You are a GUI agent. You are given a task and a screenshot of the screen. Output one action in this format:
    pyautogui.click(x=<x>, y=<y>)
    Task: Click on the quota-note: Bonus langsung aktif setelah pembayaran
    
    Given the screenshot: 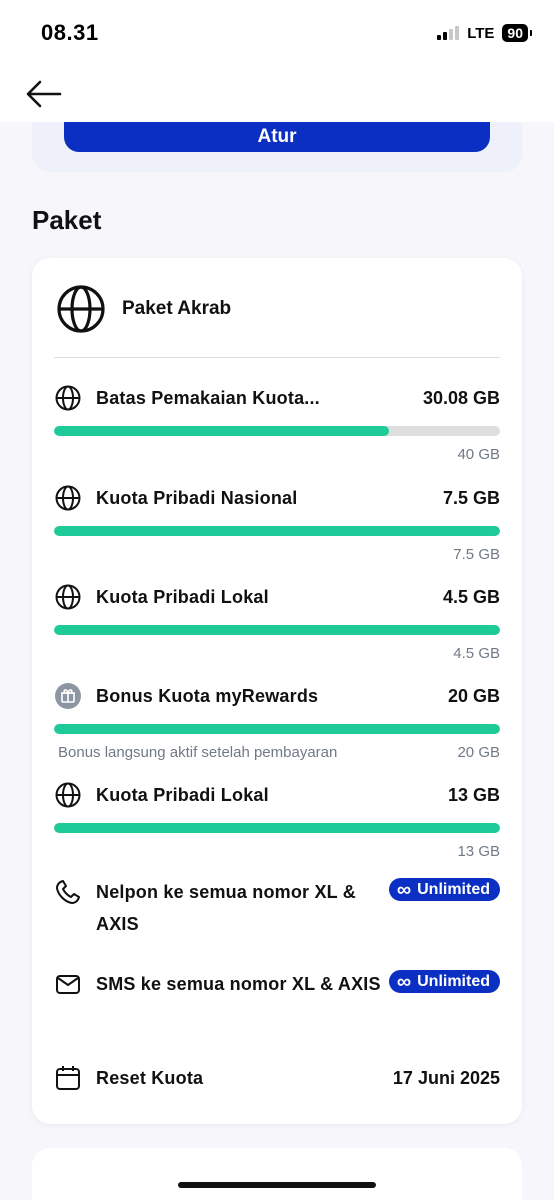 What is the action you would take?
    pyautogui.click(x=198, y=752)
    